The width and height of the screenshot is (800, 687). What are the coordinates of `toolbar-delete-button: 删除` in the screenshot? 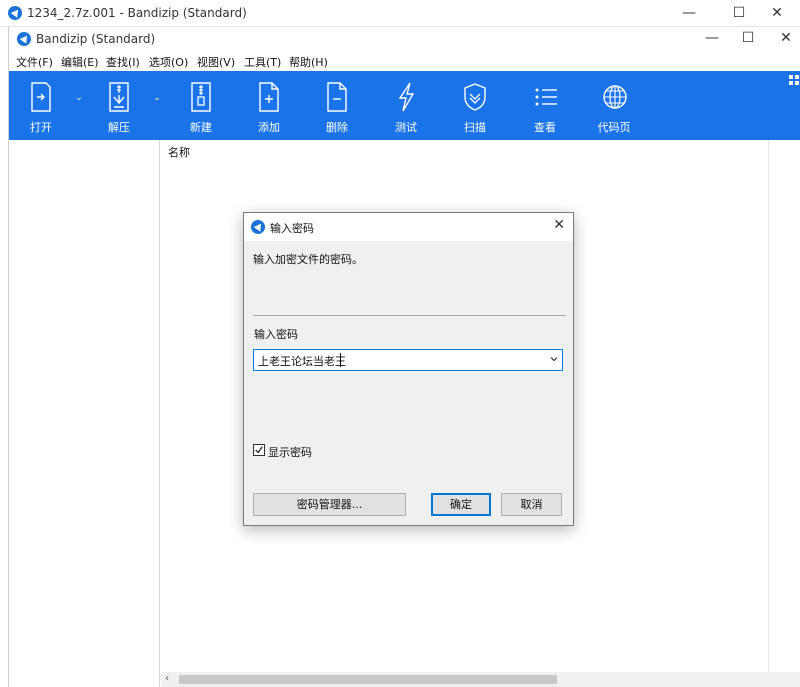 It's located at (337, 105).